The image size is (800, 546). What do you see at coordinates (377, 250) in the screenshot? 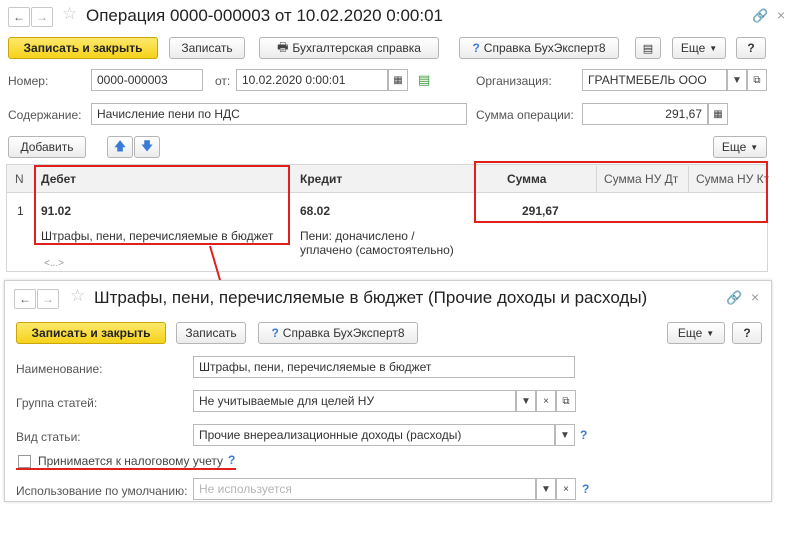
I see `credit-subaccount-line2: уплачено (самостоятельно)` at bounding box center [377, 250].